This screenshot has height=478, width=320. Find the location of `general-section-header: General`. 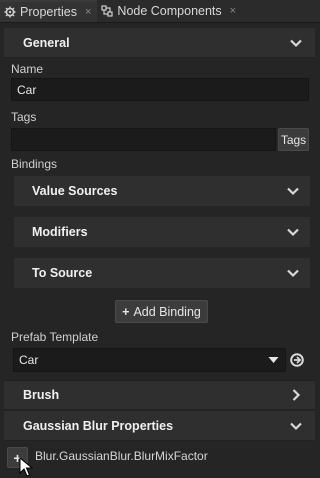

general-section-header: General is located at coordinates (159, 43).